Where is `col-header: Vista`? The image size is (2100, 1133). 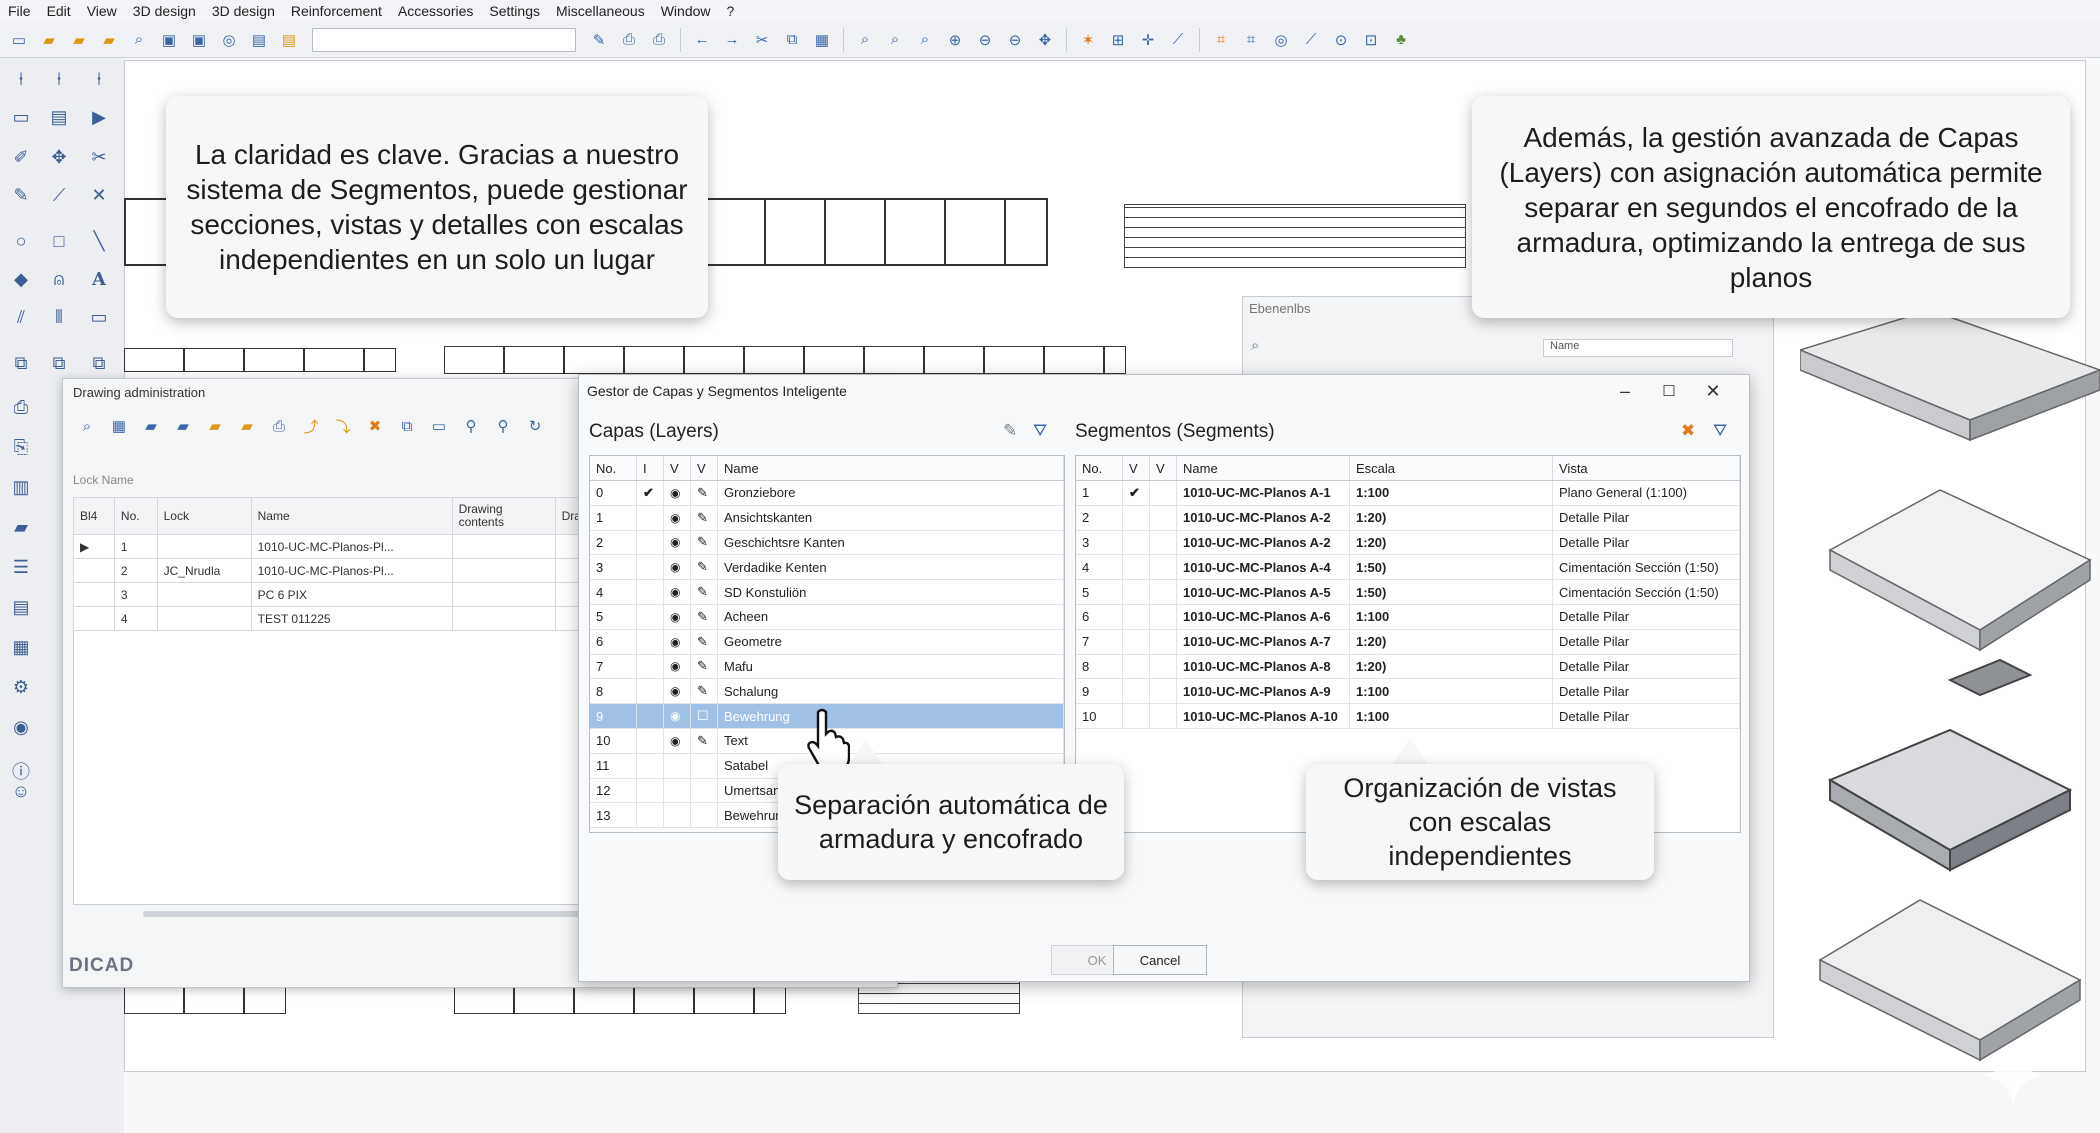 col-header: Vista is located at coordinates (1646, 468).